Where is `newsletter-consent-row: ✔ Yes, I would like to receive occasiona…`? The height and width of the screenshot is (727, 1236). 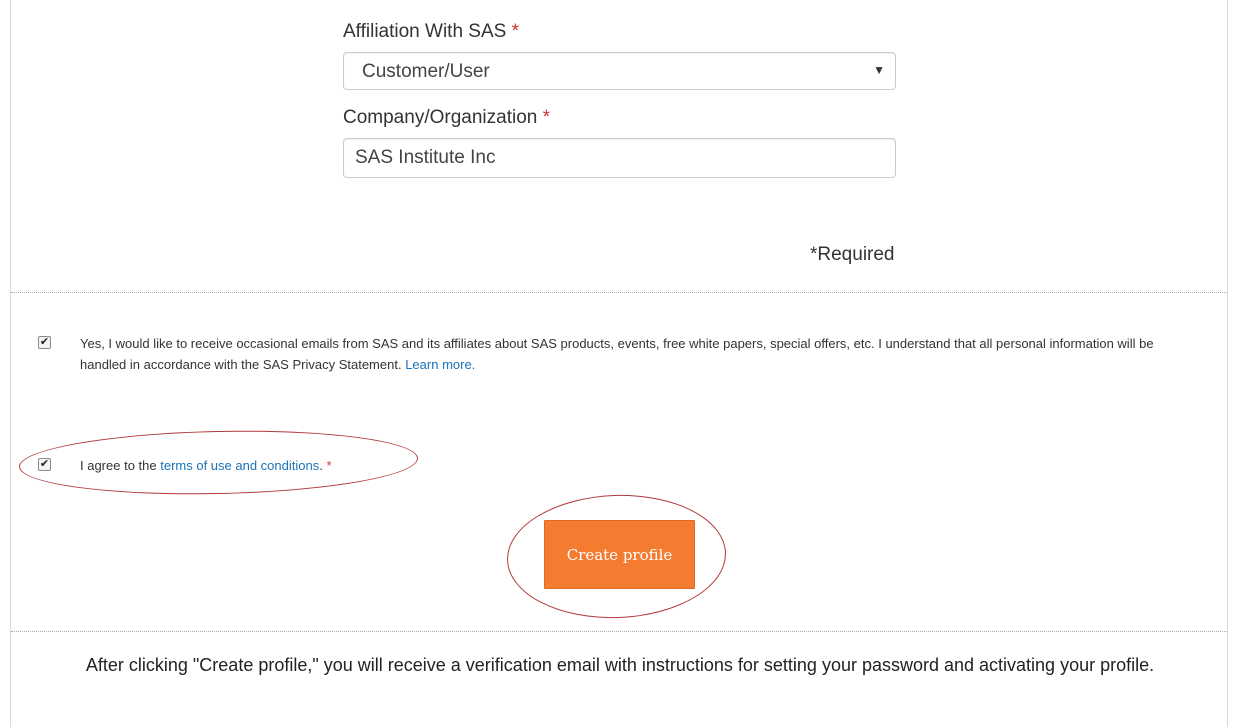
newsletter-consent-row: ✔ Yes, I would like to receive occasiona… is located at coordinates (613, 354).